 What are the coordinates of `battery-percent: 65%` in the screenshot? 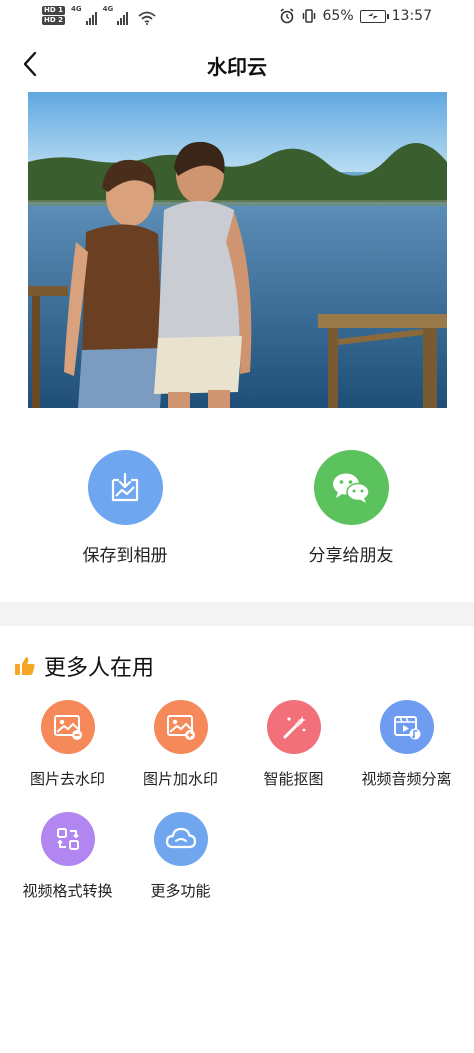 It's located at (338, 16).